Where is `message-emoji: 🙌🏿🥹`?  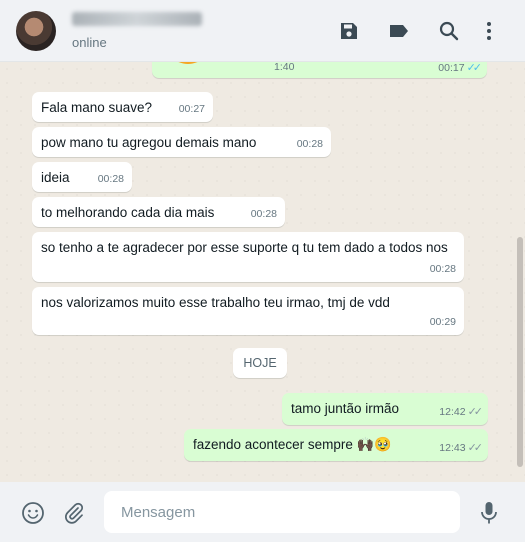 message-emoji: 🙌🏿🥹 is located at coordinates (374, 445).